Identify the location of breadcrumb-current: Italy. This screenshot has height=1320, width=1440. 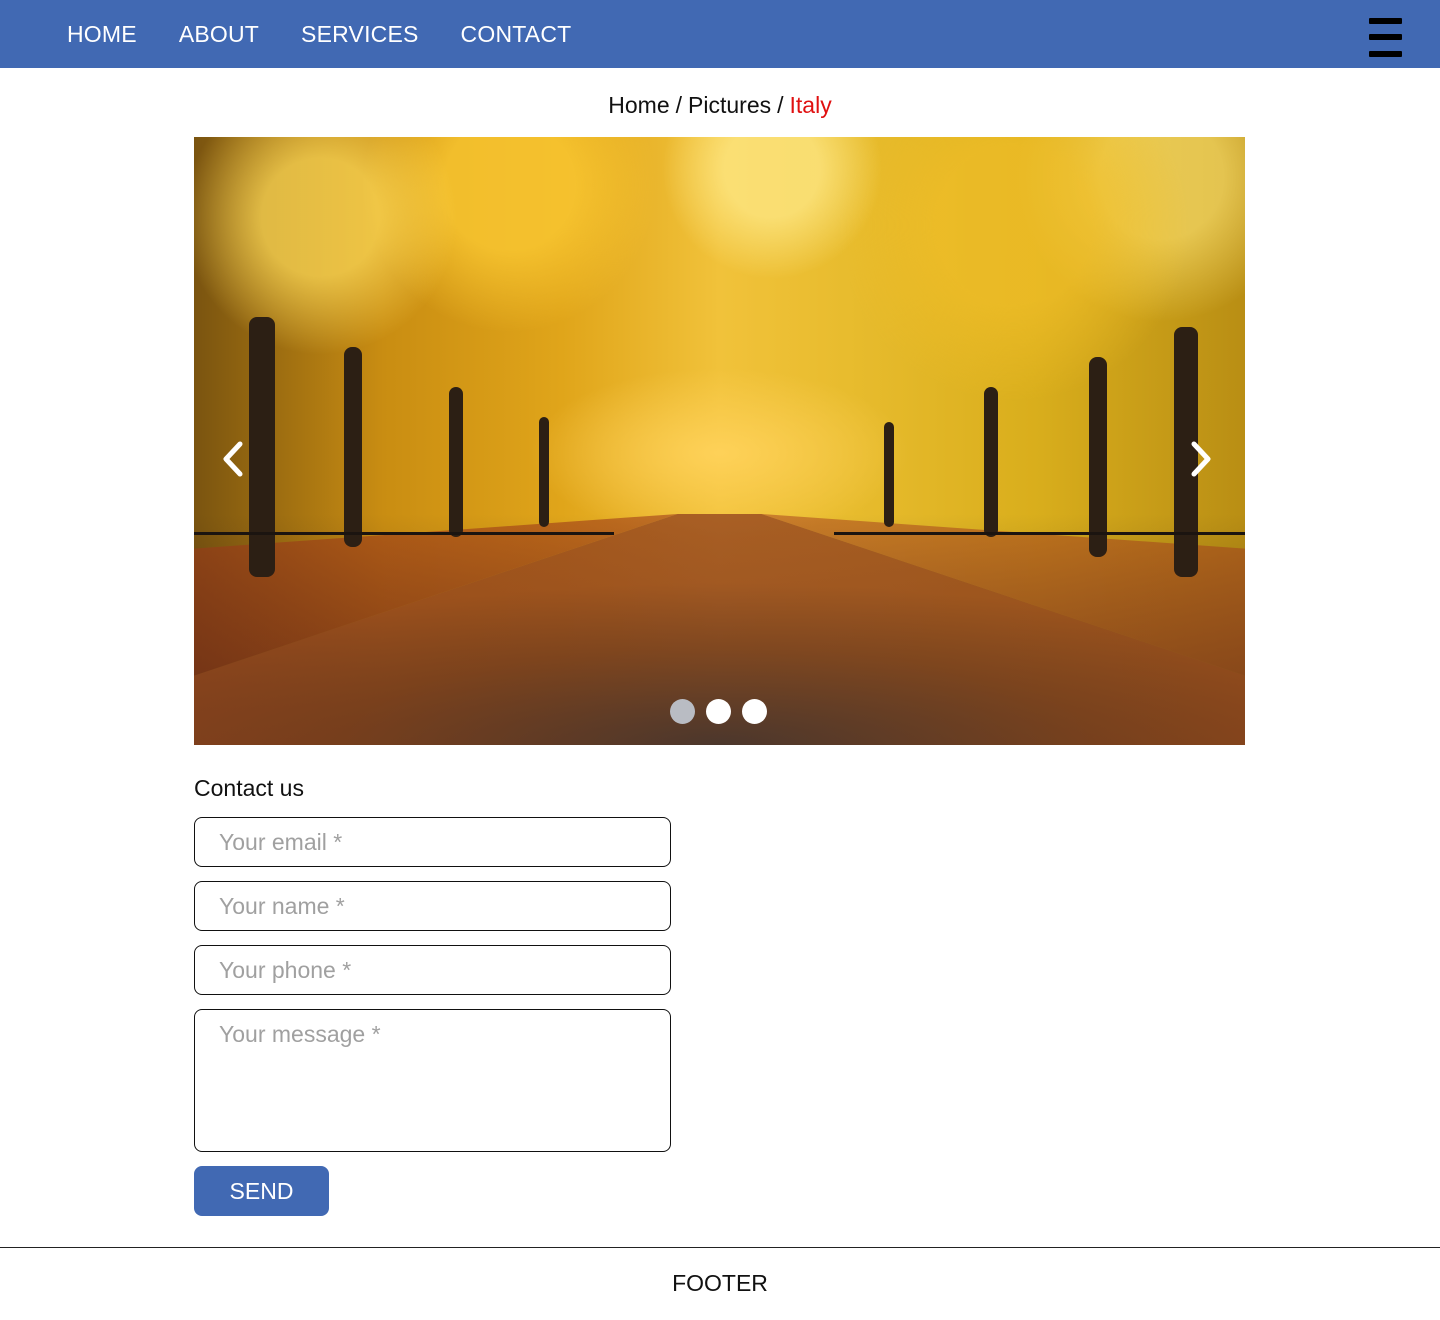
(810, 105).